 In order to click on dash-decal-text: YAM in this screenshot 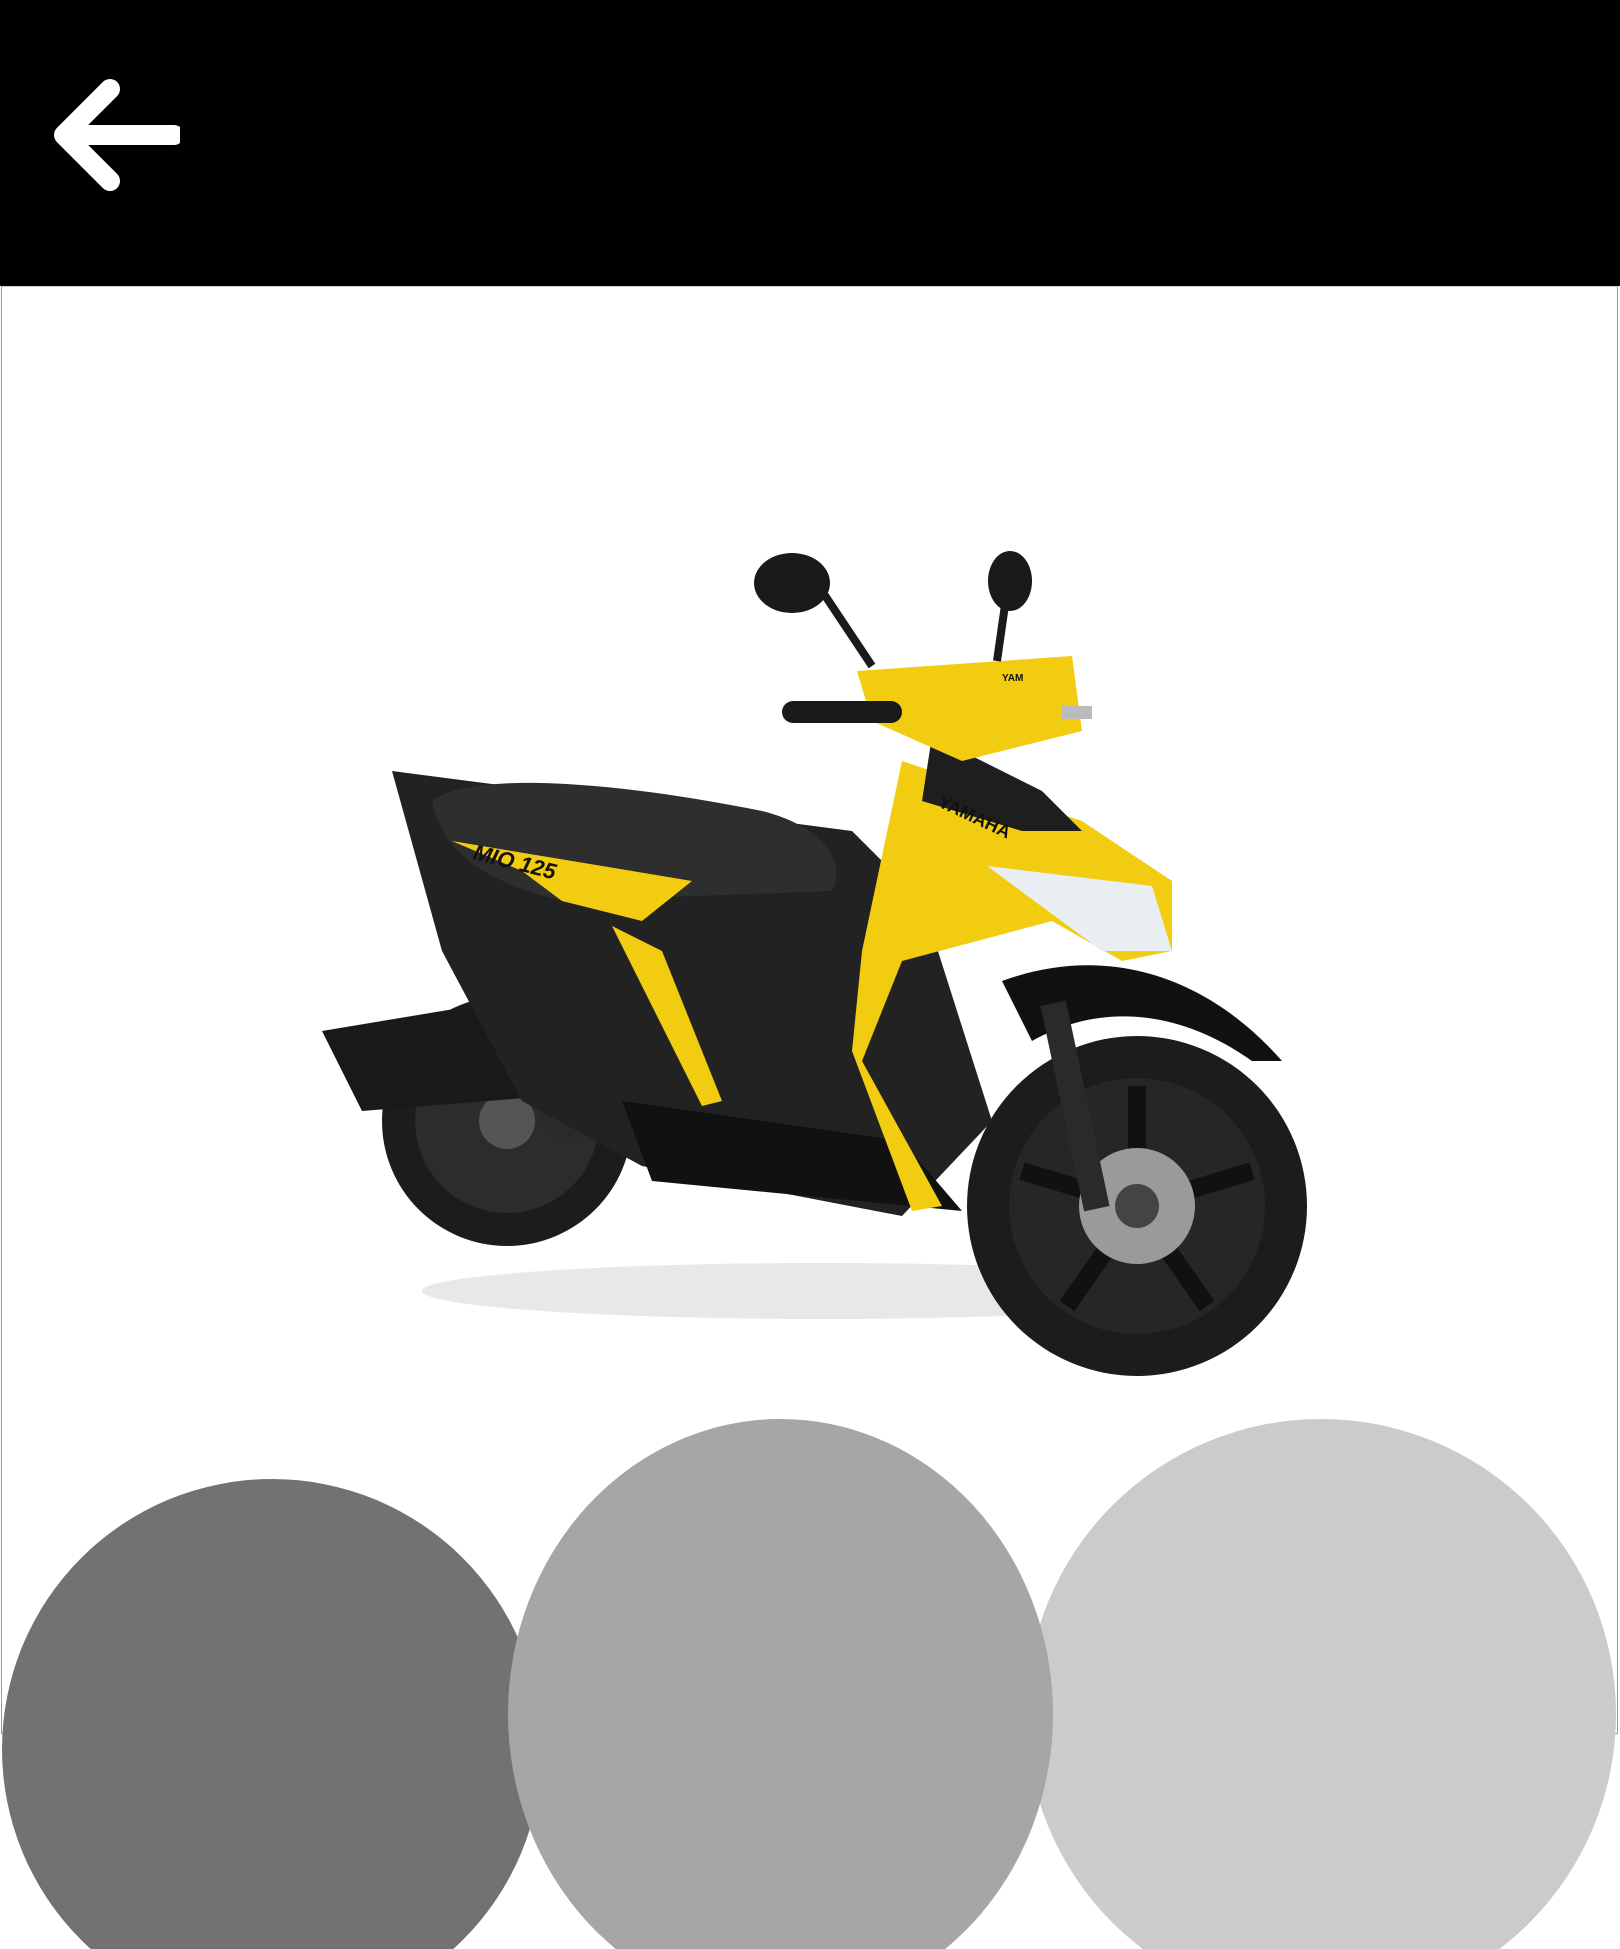, I will do `click(1012, 678)`.